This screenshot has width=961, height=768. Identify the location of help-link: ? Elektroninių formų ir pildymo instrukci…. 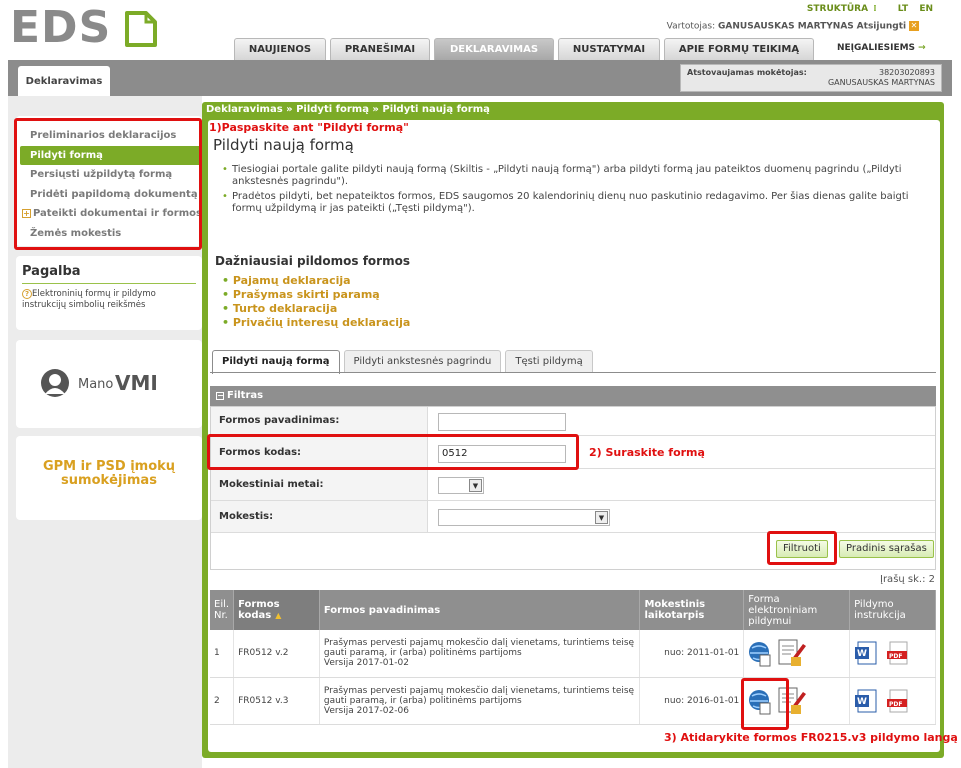
(109, 300).